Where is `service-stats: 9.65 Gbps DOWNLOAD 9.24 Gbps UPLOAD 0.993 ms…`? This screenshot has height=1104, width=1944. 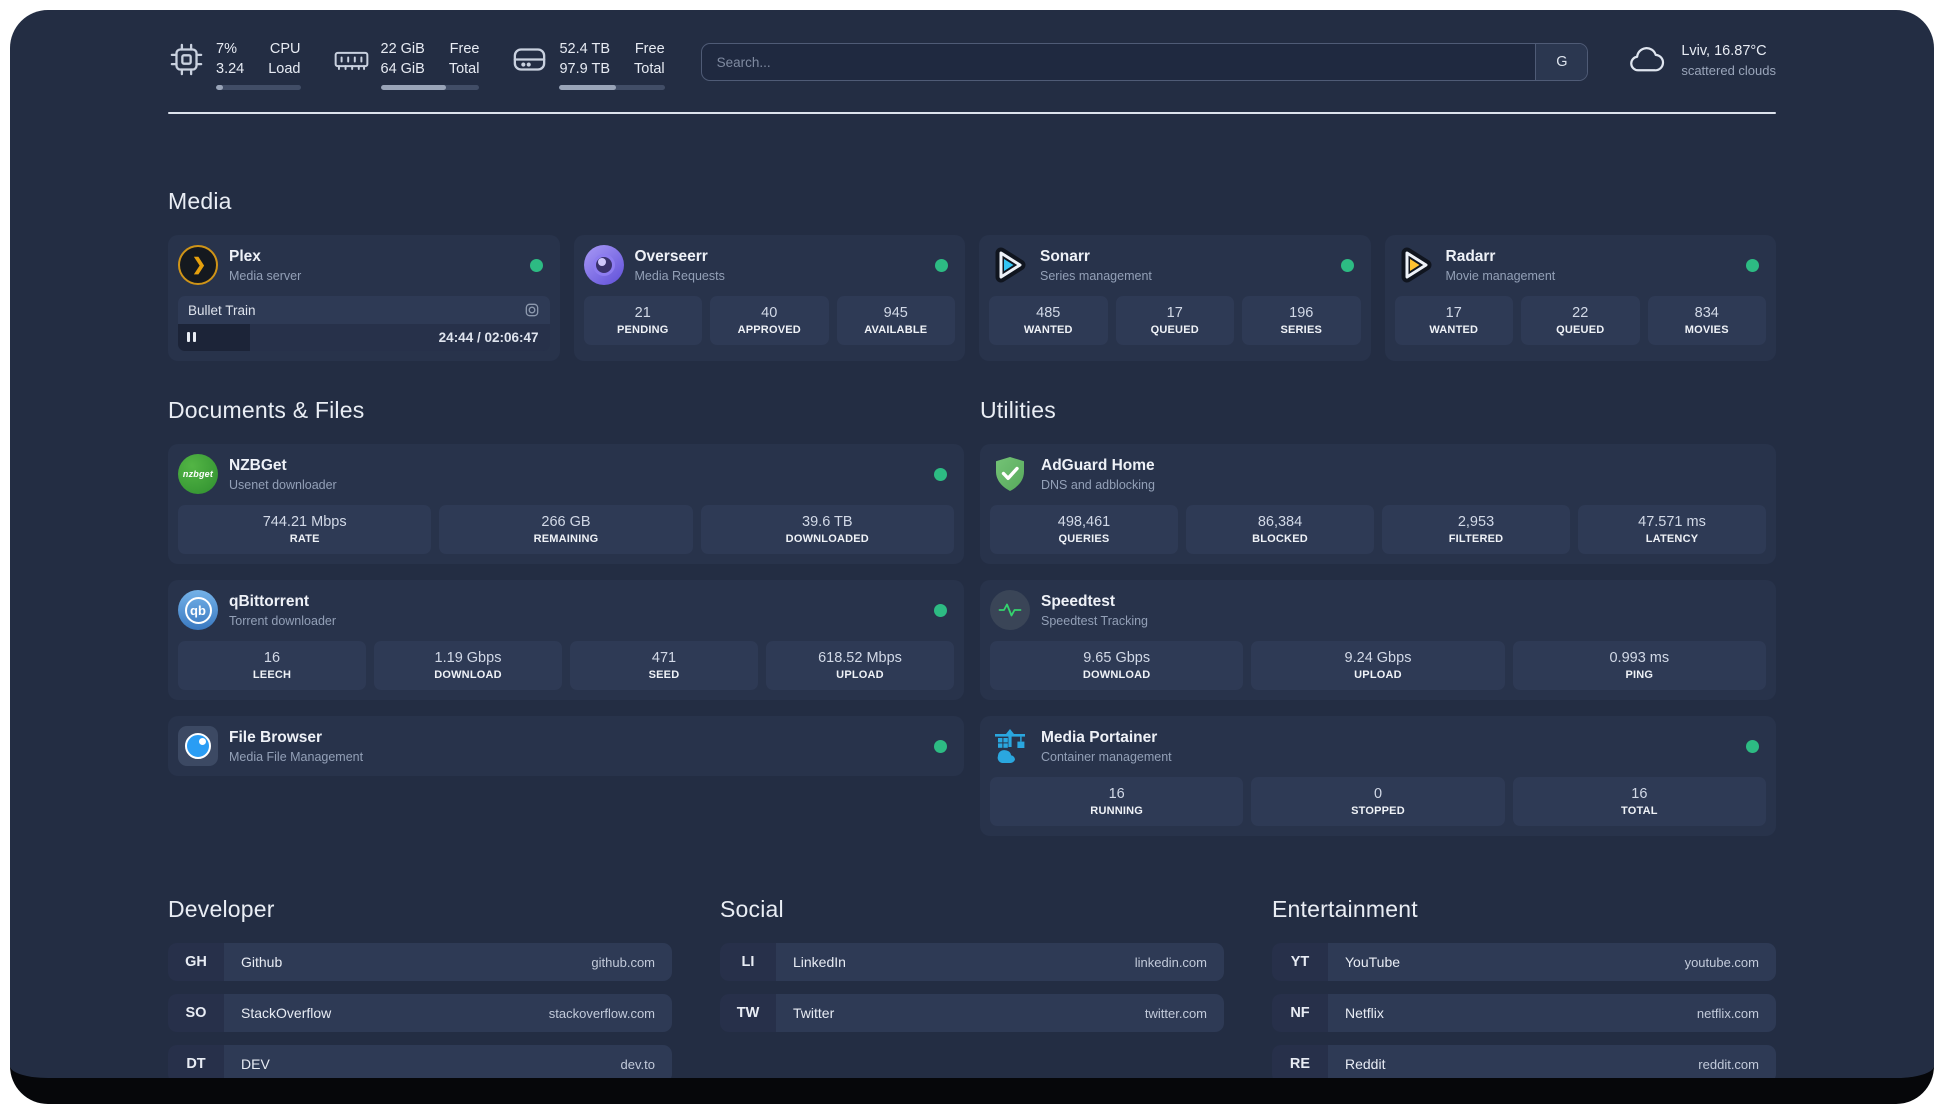
service-stats: 9.65 Gbps DOWNLOAD 9.24 Gbps UPLOAD 0.993 ms… is located at coordinates (1378, 665).